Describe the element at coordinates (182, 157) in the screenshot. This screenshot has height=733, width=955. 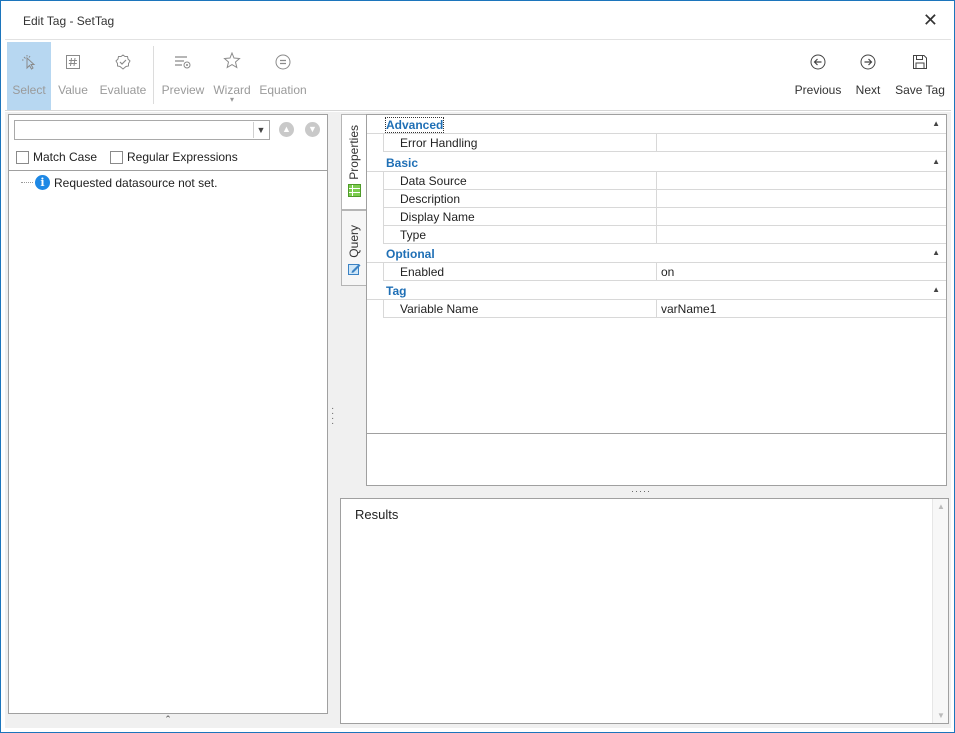
I see `regex-label: Regular Expressions` at that location.